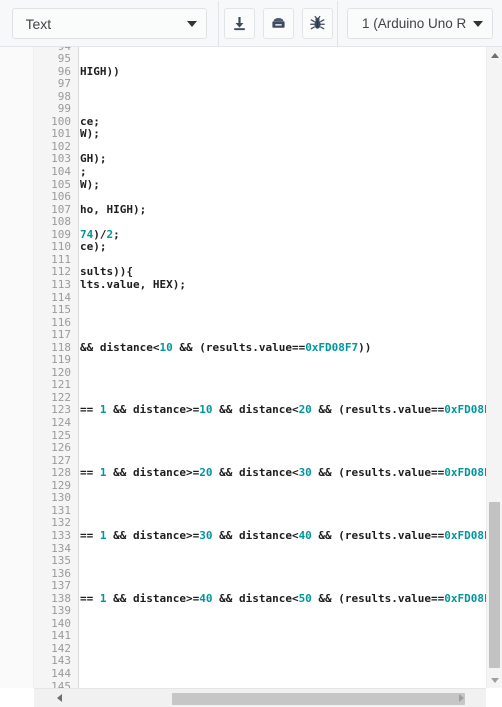  I want to click on code-text: GH);, so click(93, 159).